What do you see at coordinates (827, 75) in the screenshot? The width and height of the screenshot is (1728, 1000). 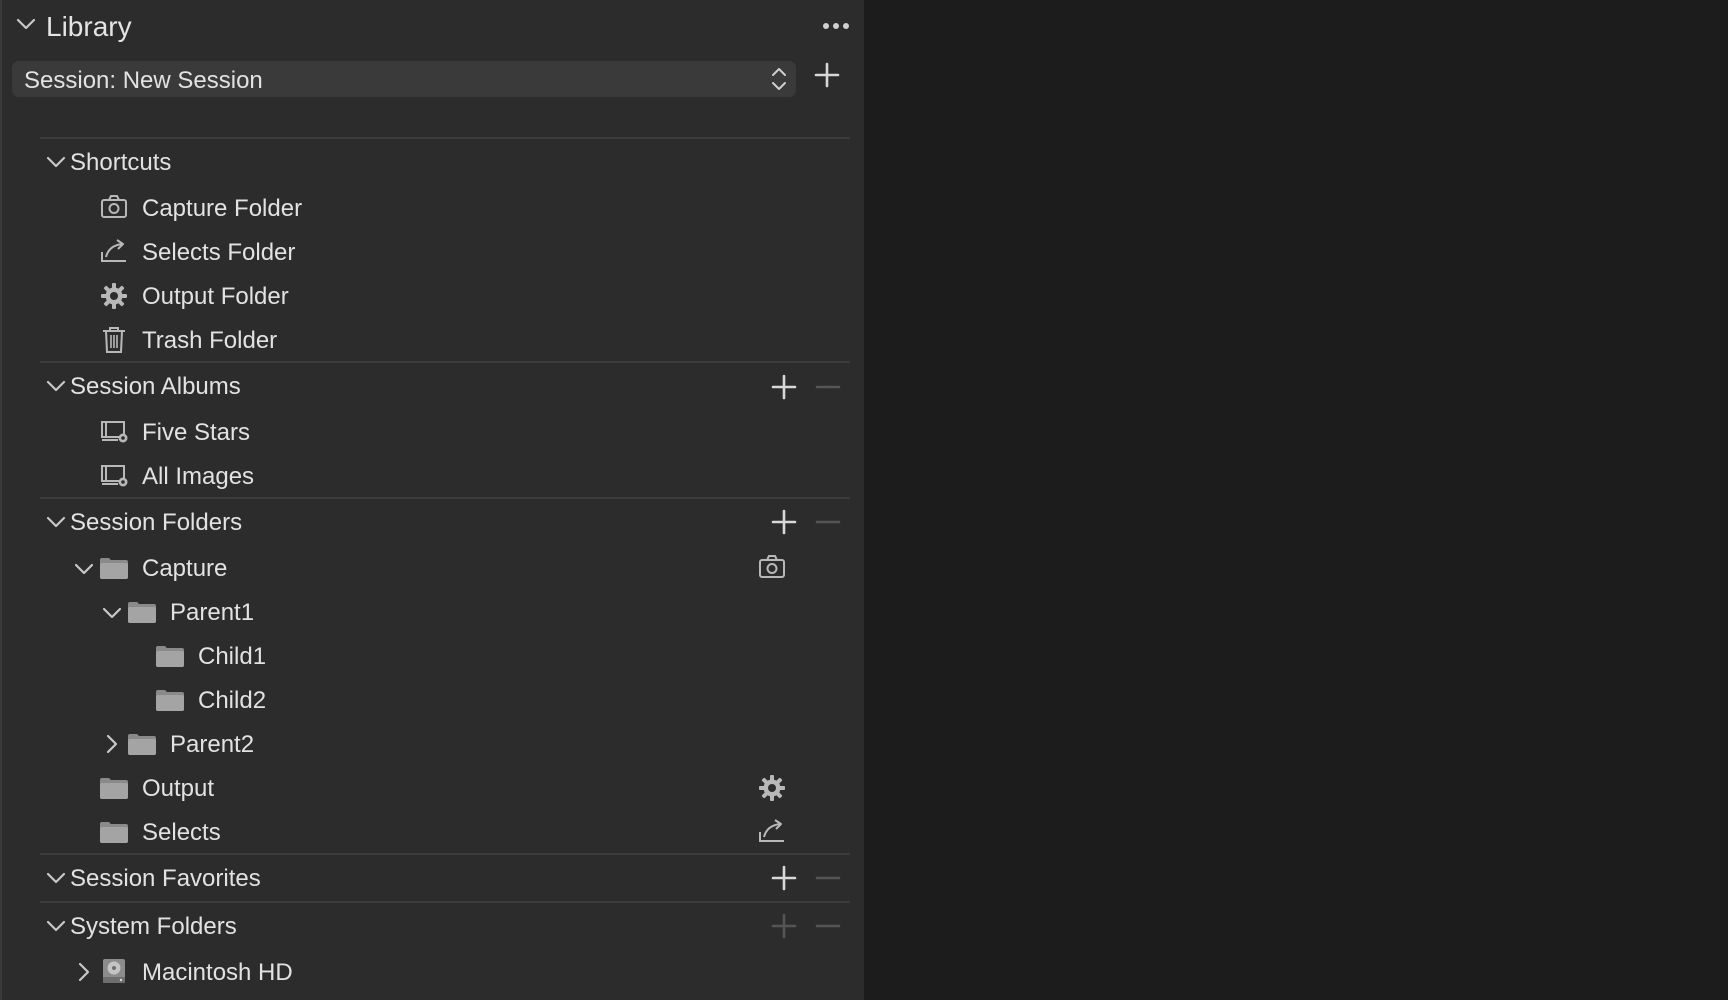 I see `add-session-plus-icon` at bounding box center [827, 75].